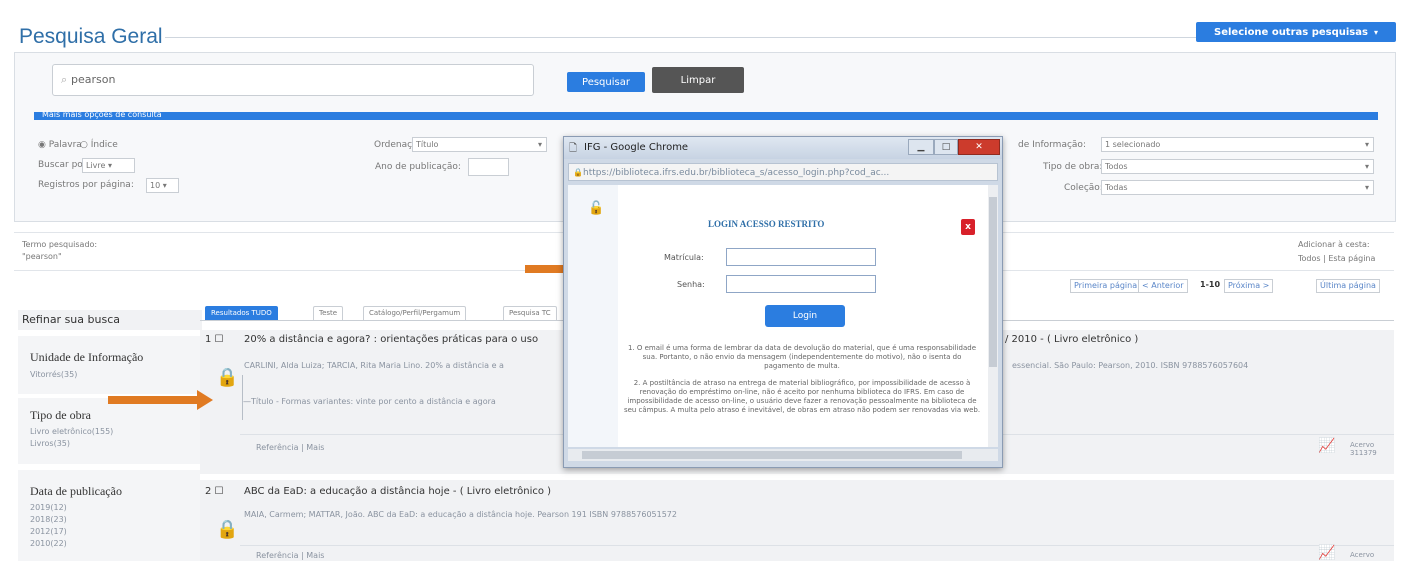 The width and height of the screenshot is (1414, 561). I want to click on ano-input, so click(488, 167).